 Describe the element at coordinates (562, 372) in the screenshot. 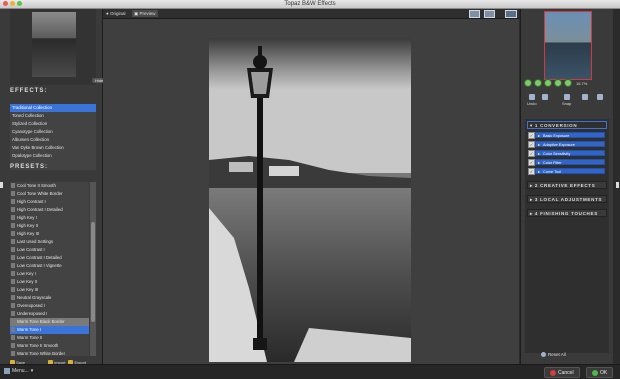

I see `cancel-button: Cancel` at that location.